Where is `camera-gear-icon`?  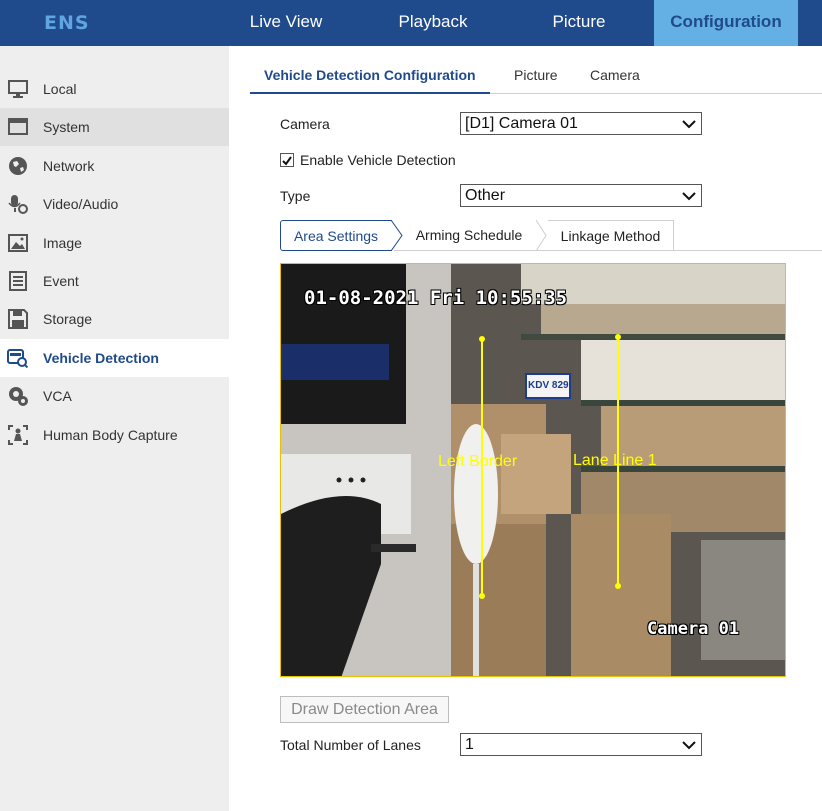 camera-gear-icon is located at coordinates (18, 396).